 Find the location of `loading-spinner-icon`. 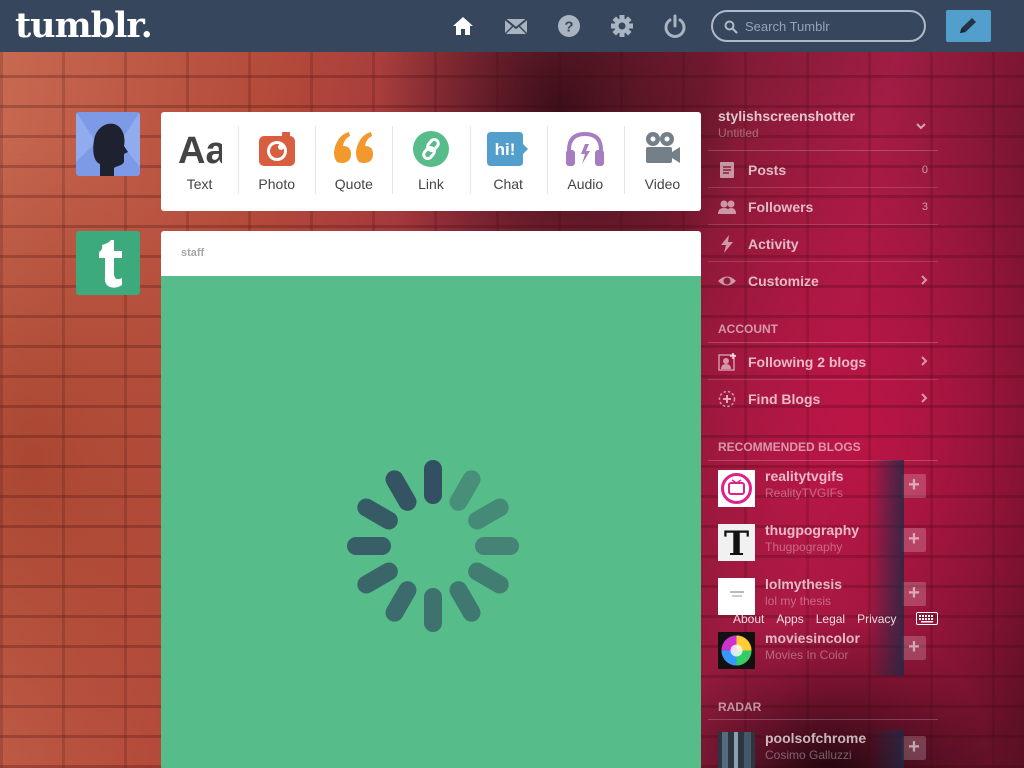

loading-spinner-icon is located at coordinates (433, 546).